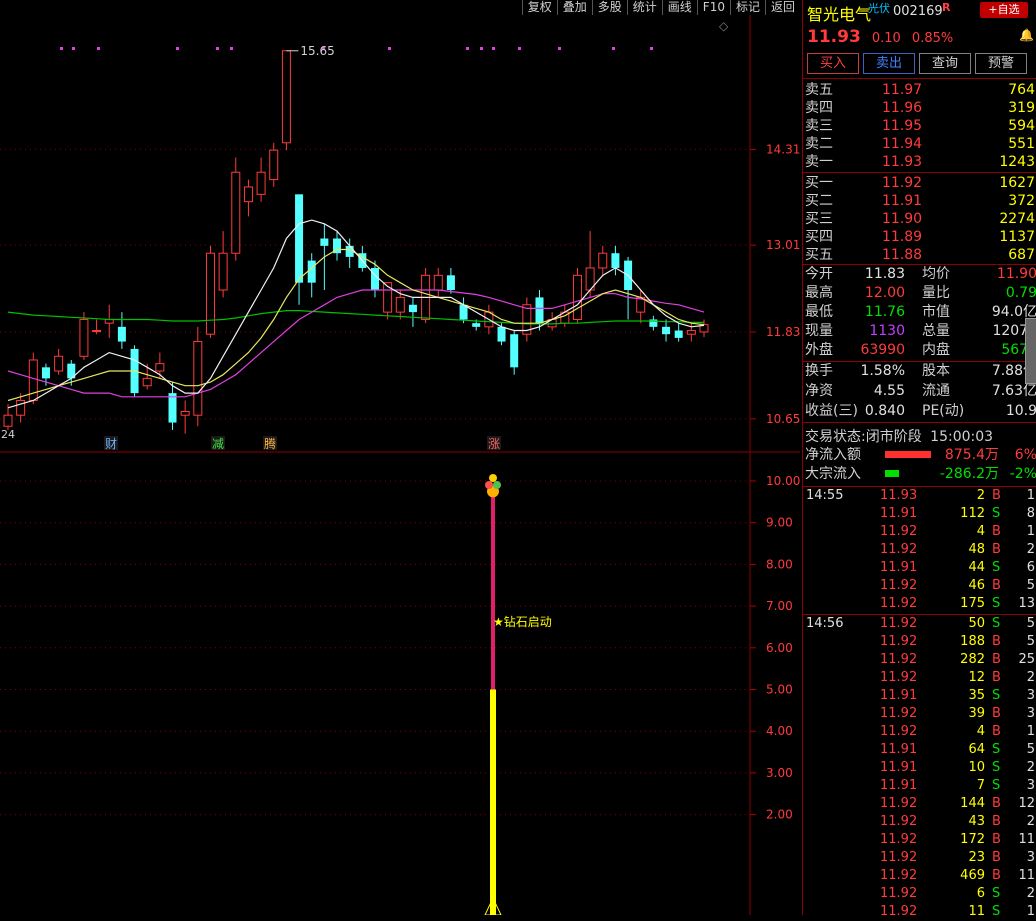 The width and height of the screenshot is (1036, 921). I want to click on flow-label: 净流入额, so click(833, 455).